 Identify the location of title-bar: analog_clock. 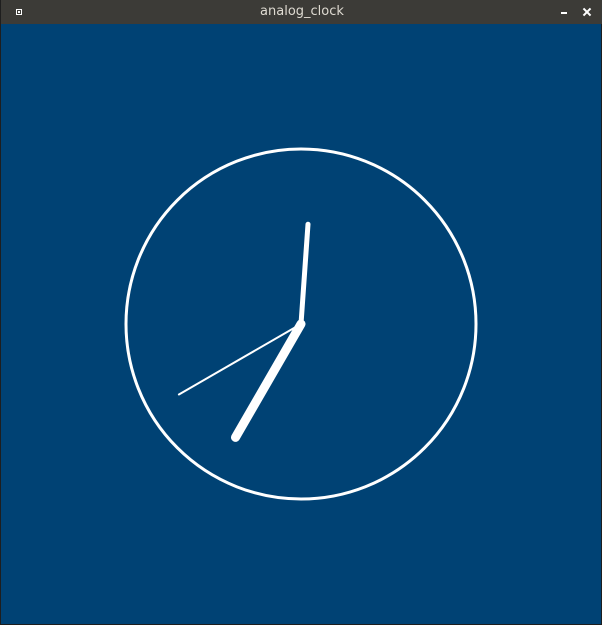
(301, 12).